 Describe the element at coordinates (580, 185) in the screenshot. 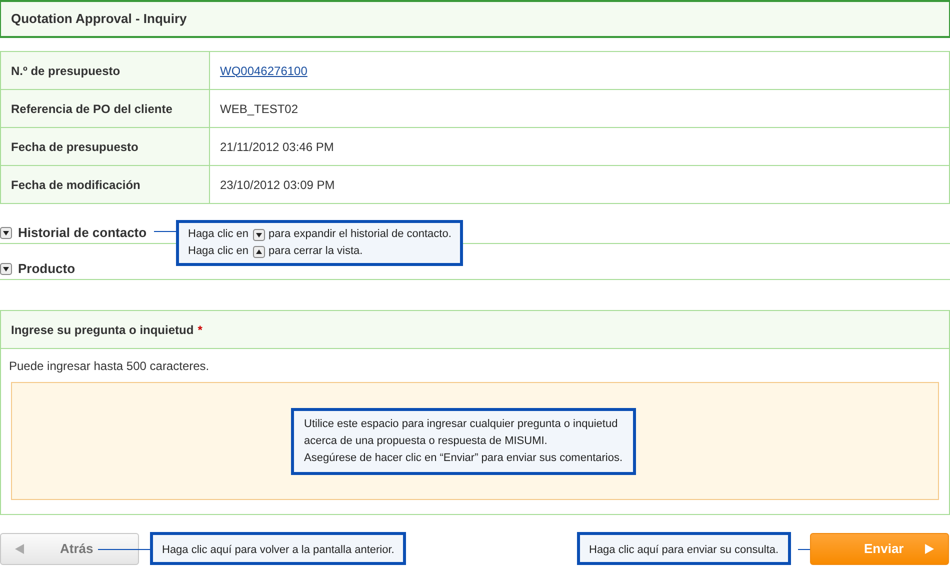

I see `field-value: 23/10/2012 03:09 PM` at that location.